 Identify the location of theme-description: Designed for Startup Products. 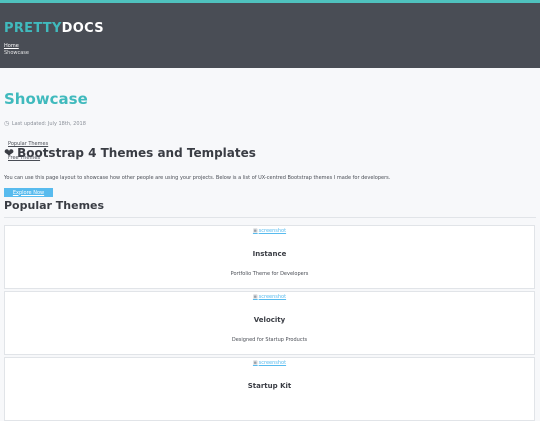
(269, 340).